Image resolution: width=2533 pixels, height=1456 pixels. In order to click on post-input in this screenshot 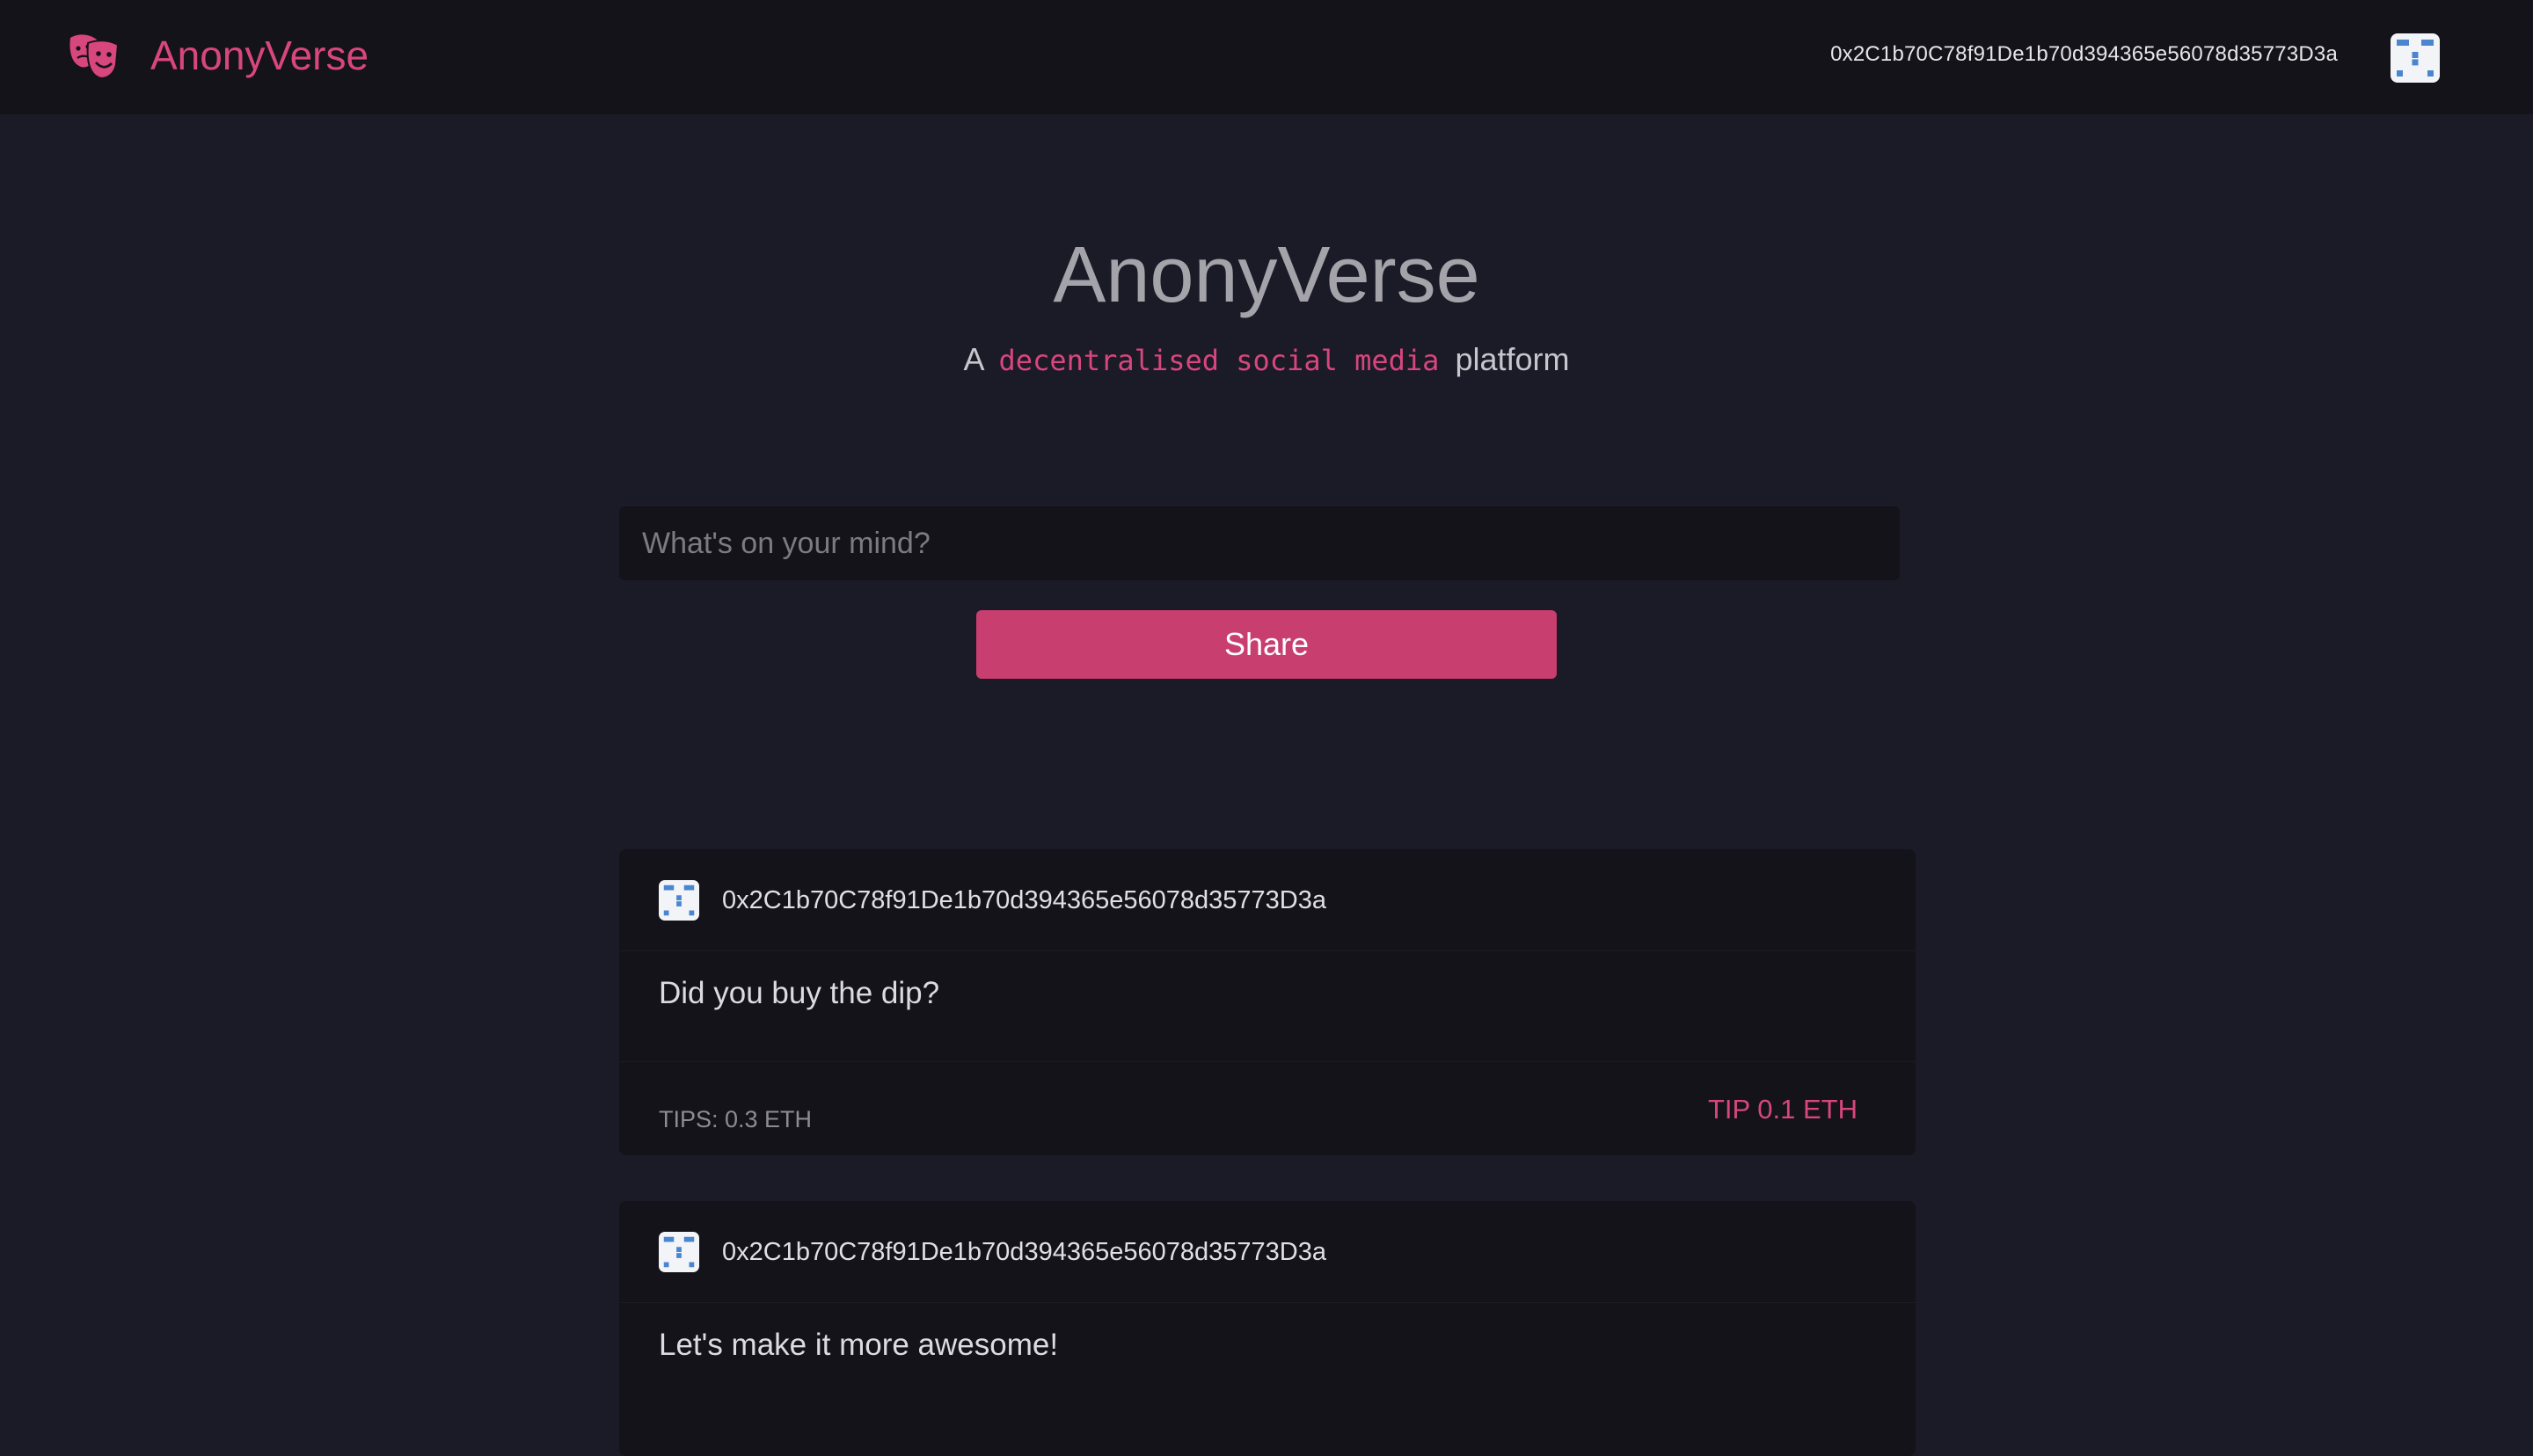, I will do `click(1260, 543)`.